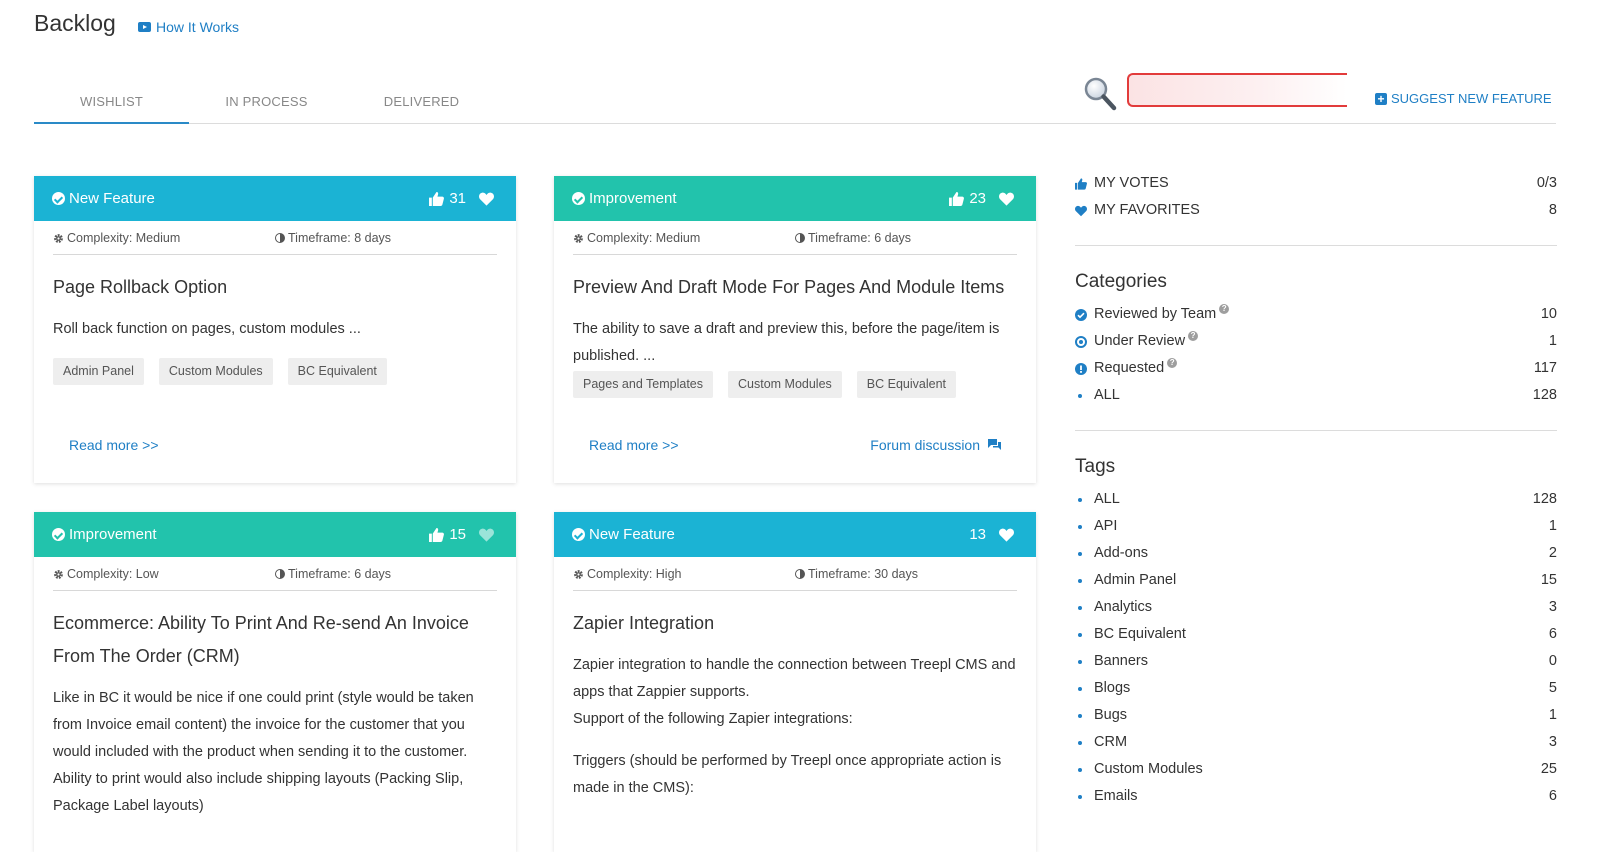  Describe the element at coordinates (1552, 553) in the screenshot. I see `tag-count: 2` at that location.